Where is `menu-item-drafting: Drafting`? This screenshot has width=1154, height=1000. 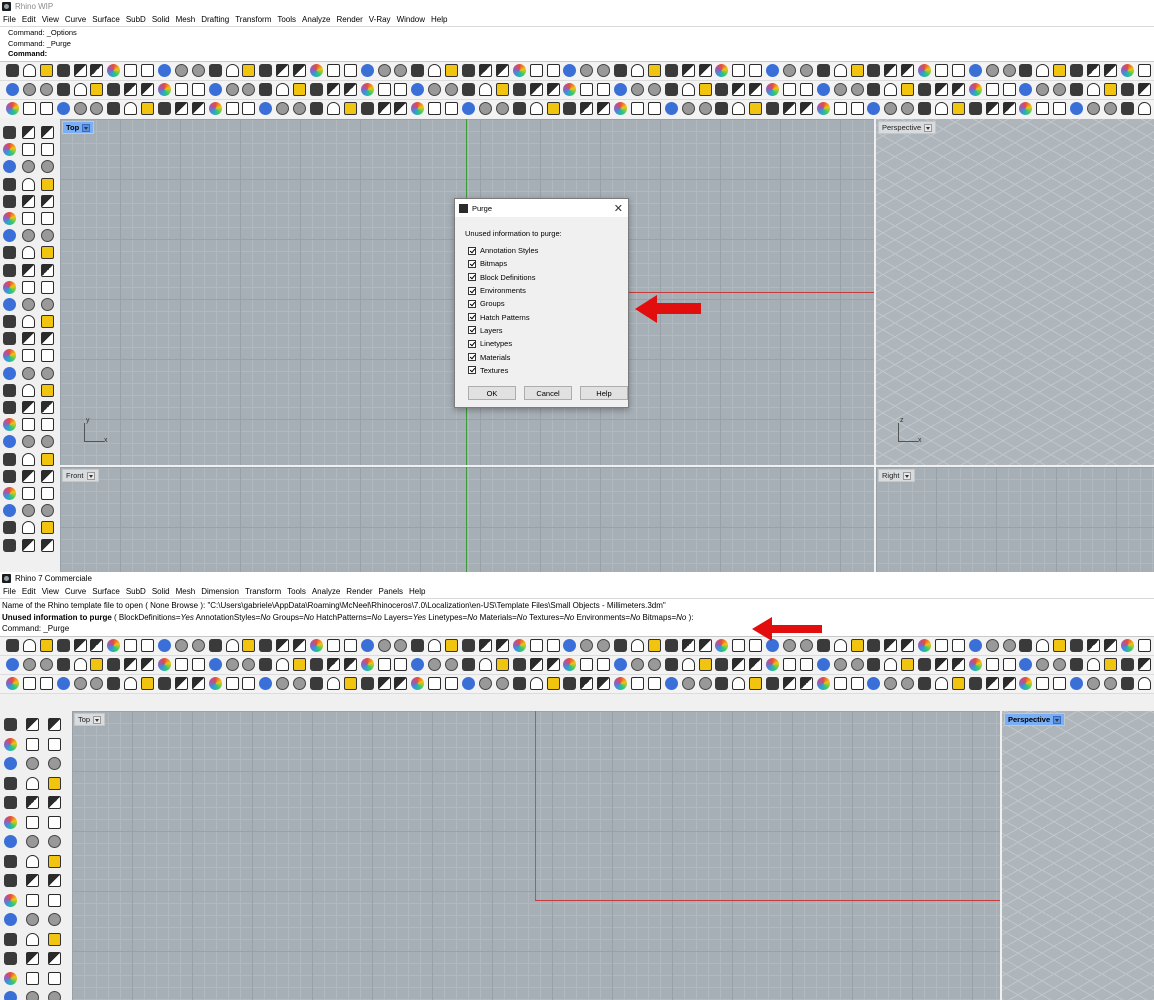
menu-item-drafting: Drafting is located at coordinates (215, 19).